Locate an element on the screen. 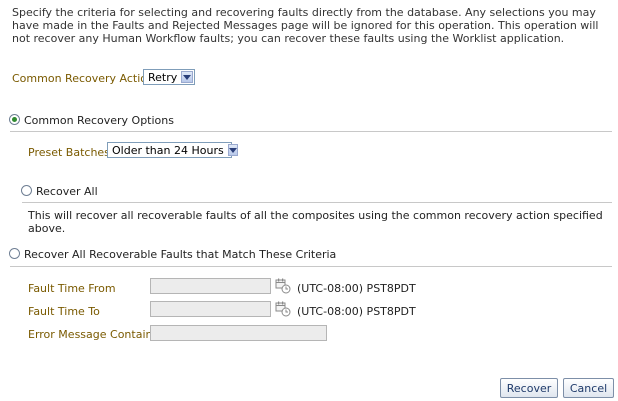 This screenshot has height=401, width=618. preset-batches-label: Preset Batches is located at coordinates (69, 152).